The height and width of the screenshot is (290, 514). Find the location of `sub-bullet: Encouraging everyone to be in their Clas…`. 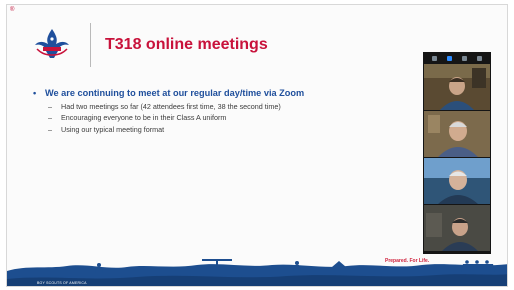

sub-bullet: Encouraging everyone to be in their Clas… is located at coordinates (231, 118).